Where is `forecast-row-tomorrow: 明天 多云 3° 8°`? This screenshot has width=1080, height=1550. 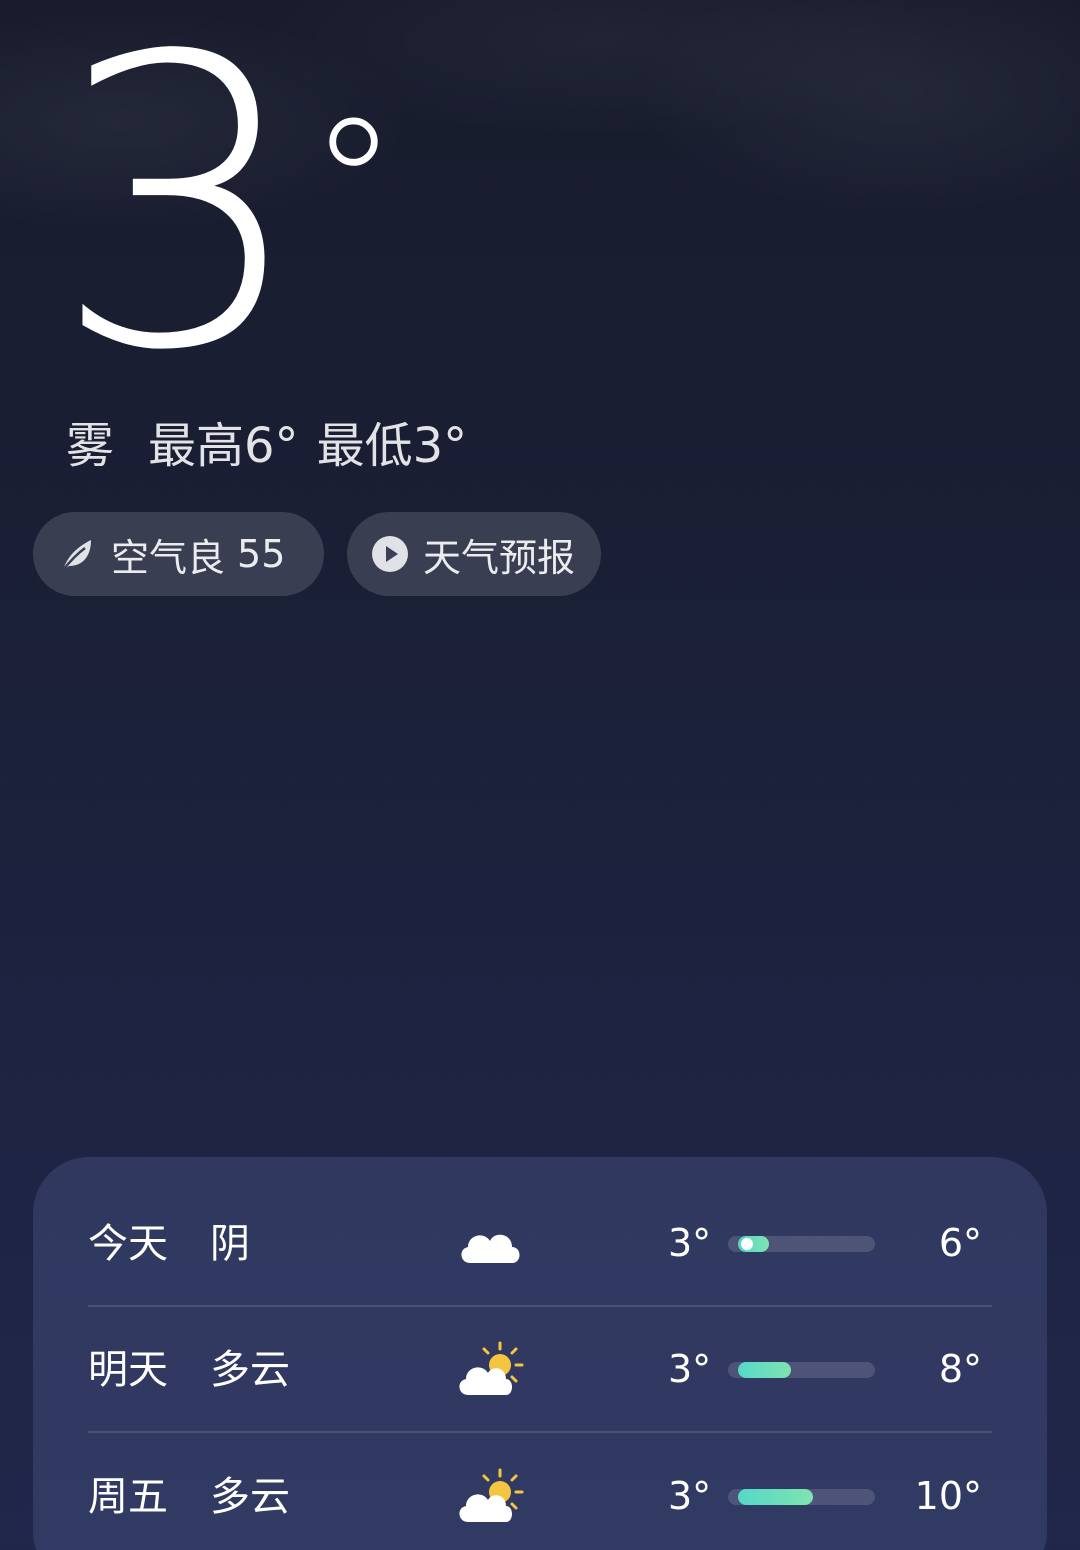
forecast-row-tomorrow: 明天 多云 3° 8° is located at coordinates (540, 1370).